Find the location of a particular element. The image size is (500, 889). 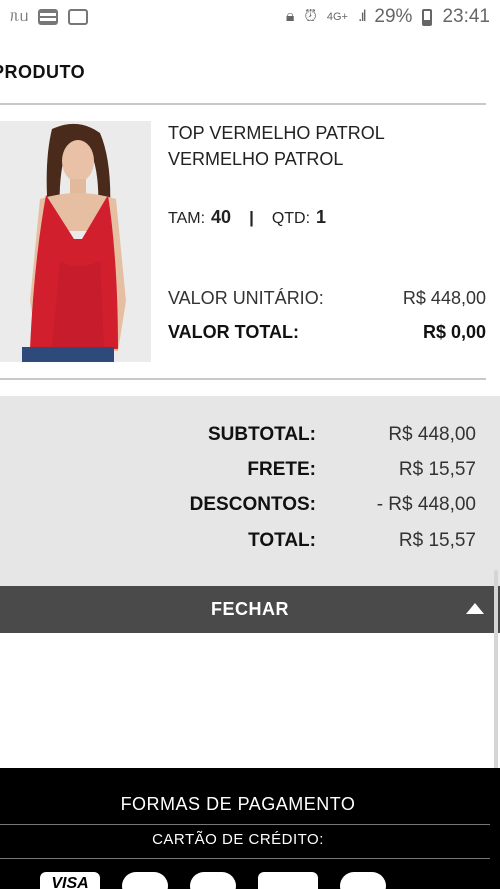

discount-row: DESCONTOS: - R$ 448,00 is located at coordinates (238, 505).